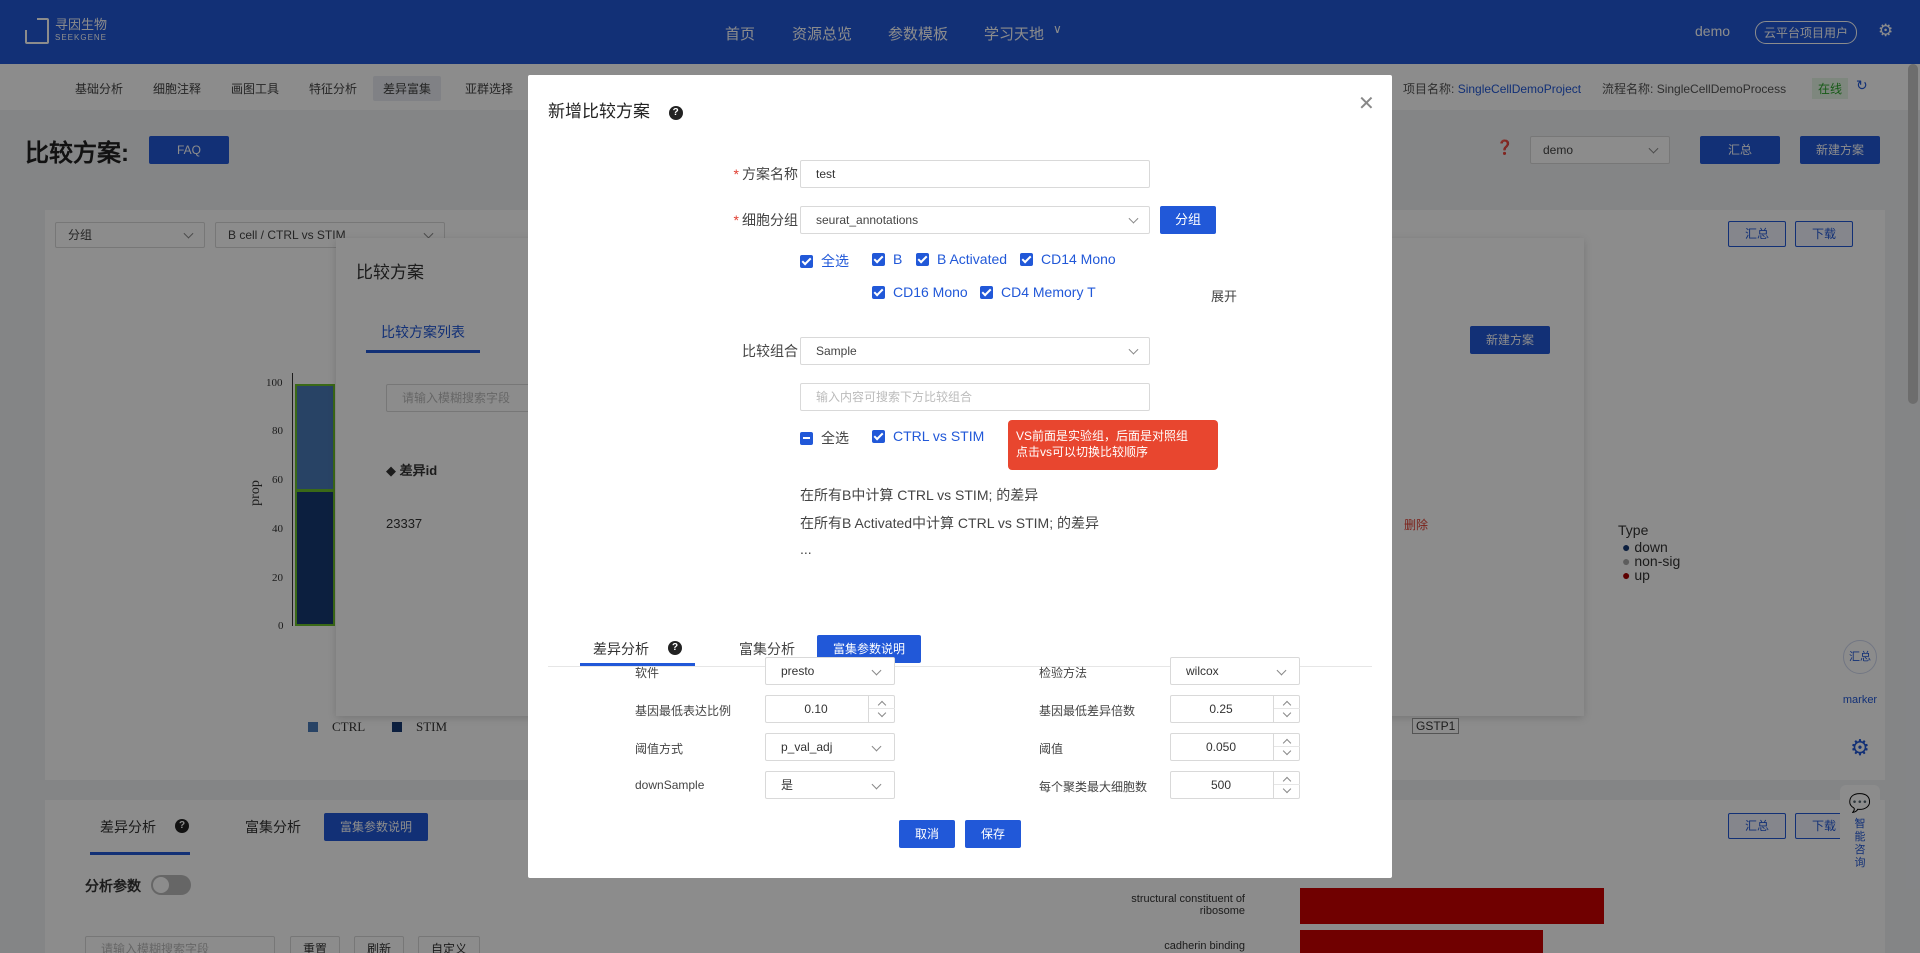 The height and width of the screenshot is (953, 1920). Describe the element at coordinates (928, 436) in the screenshot. I see `compare-checkbox-ctrl-vs-stim: CTRL vs STIM` at that location.